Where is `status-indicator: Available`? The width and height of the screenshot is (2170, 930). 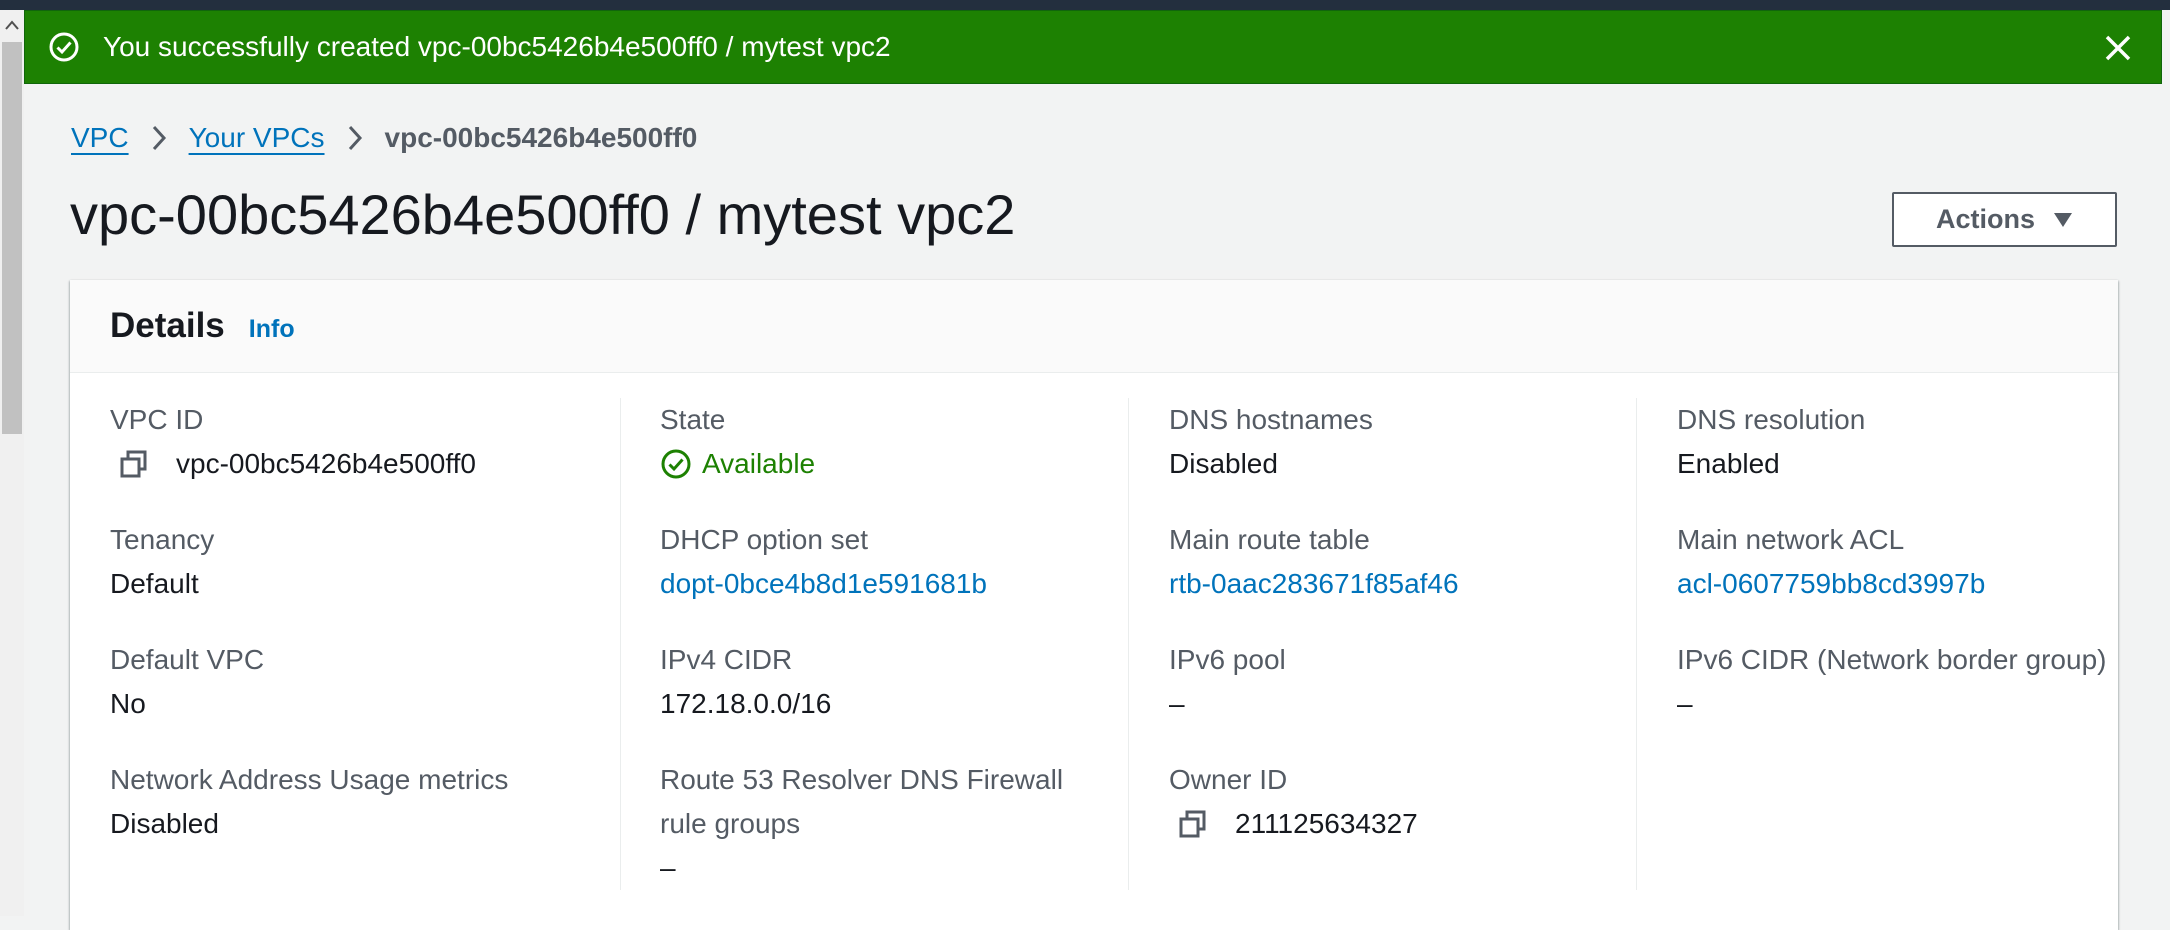
status-indicator: Available is located at coordinates (894, 464).